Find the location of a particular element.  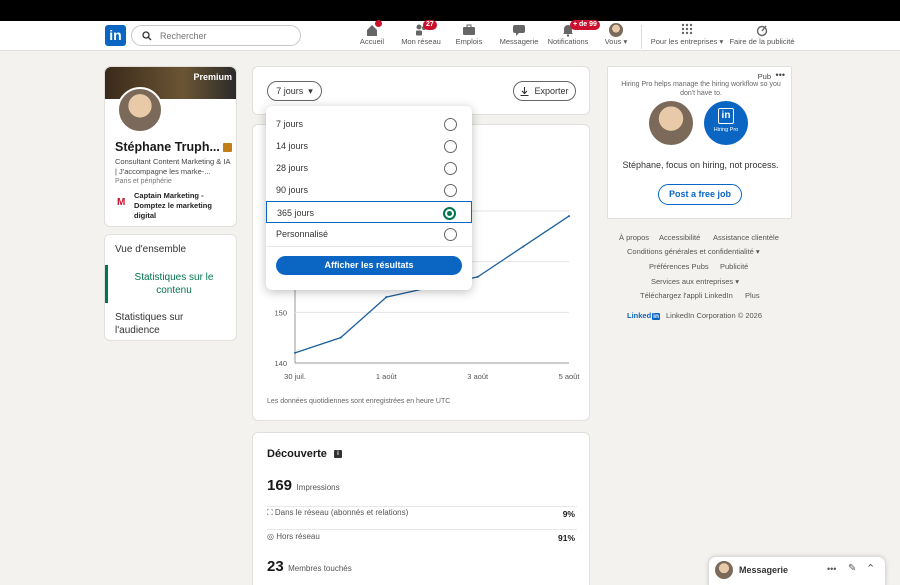

download-icon is located at coordinates (524, 91).